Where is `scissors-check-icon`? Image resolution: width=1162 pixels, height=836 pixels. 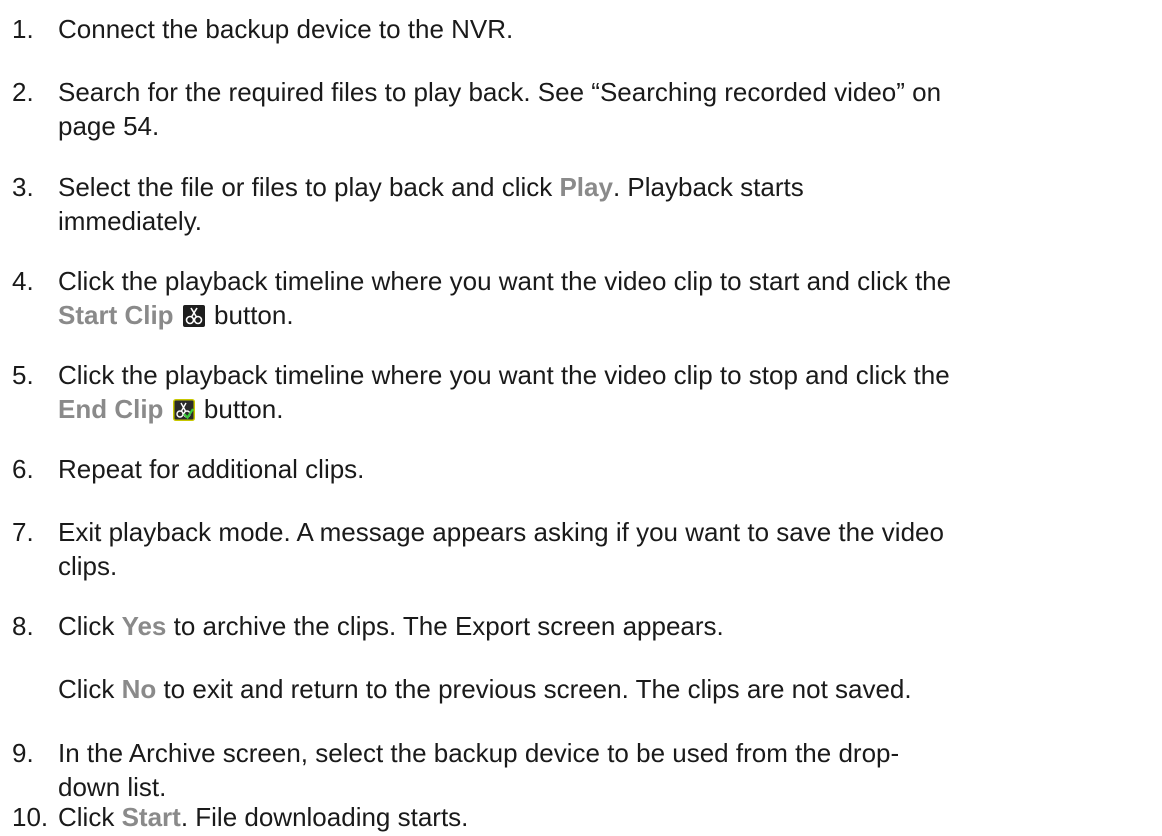 scissors-check-icon is located at coordinates (183, 410).